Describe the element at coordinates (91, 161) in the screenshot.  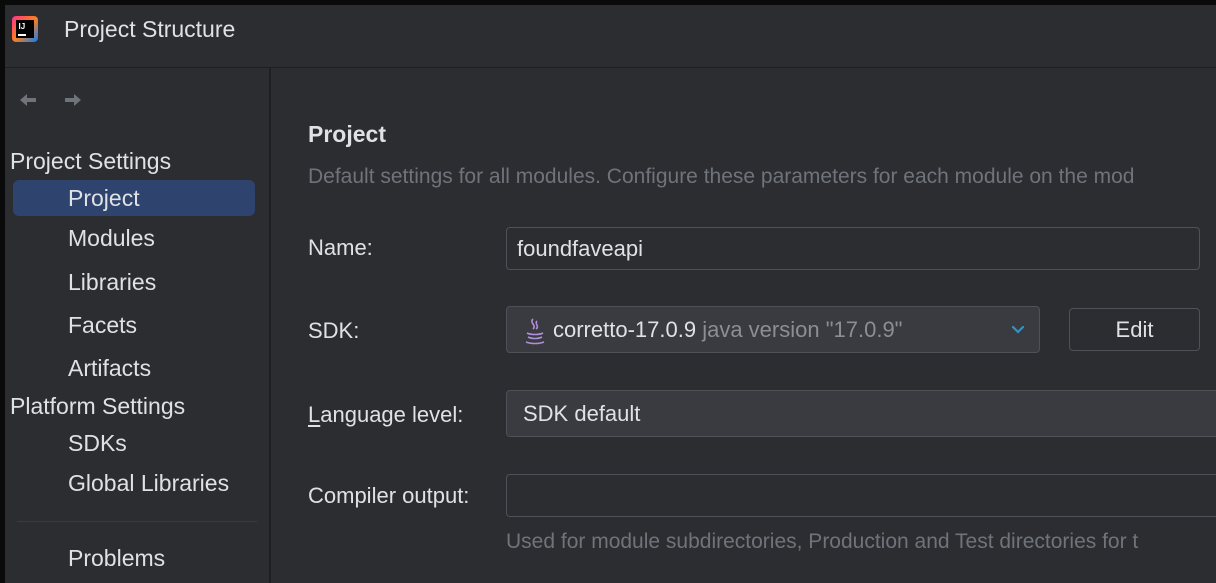
I see `project-settings-heading: Project Settings` at that location.